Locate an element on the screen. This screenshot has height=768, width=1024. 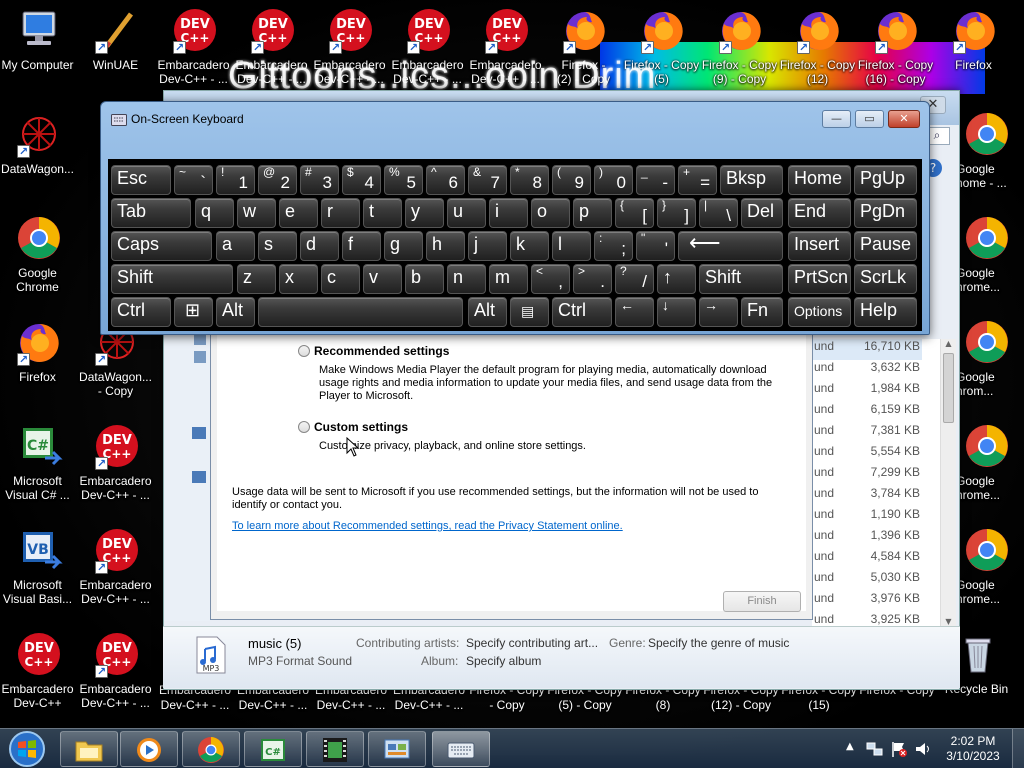
recommended-settings-radio is located at coordinates (304, 351).